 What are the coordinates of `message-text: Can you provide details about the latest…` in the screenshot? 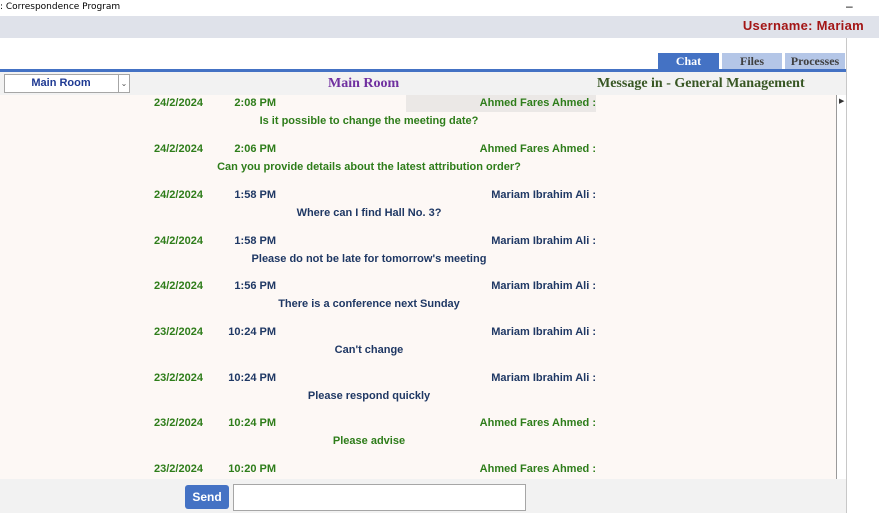 It's located at (369, 167).